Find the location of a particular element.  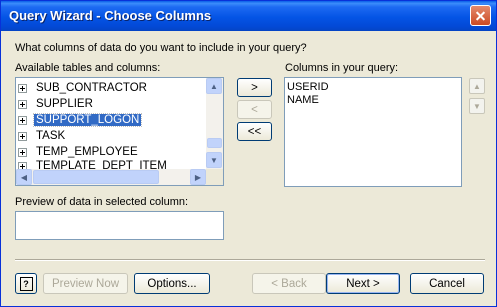

cancel-button: Cancel is located at coordinates (447, 283).